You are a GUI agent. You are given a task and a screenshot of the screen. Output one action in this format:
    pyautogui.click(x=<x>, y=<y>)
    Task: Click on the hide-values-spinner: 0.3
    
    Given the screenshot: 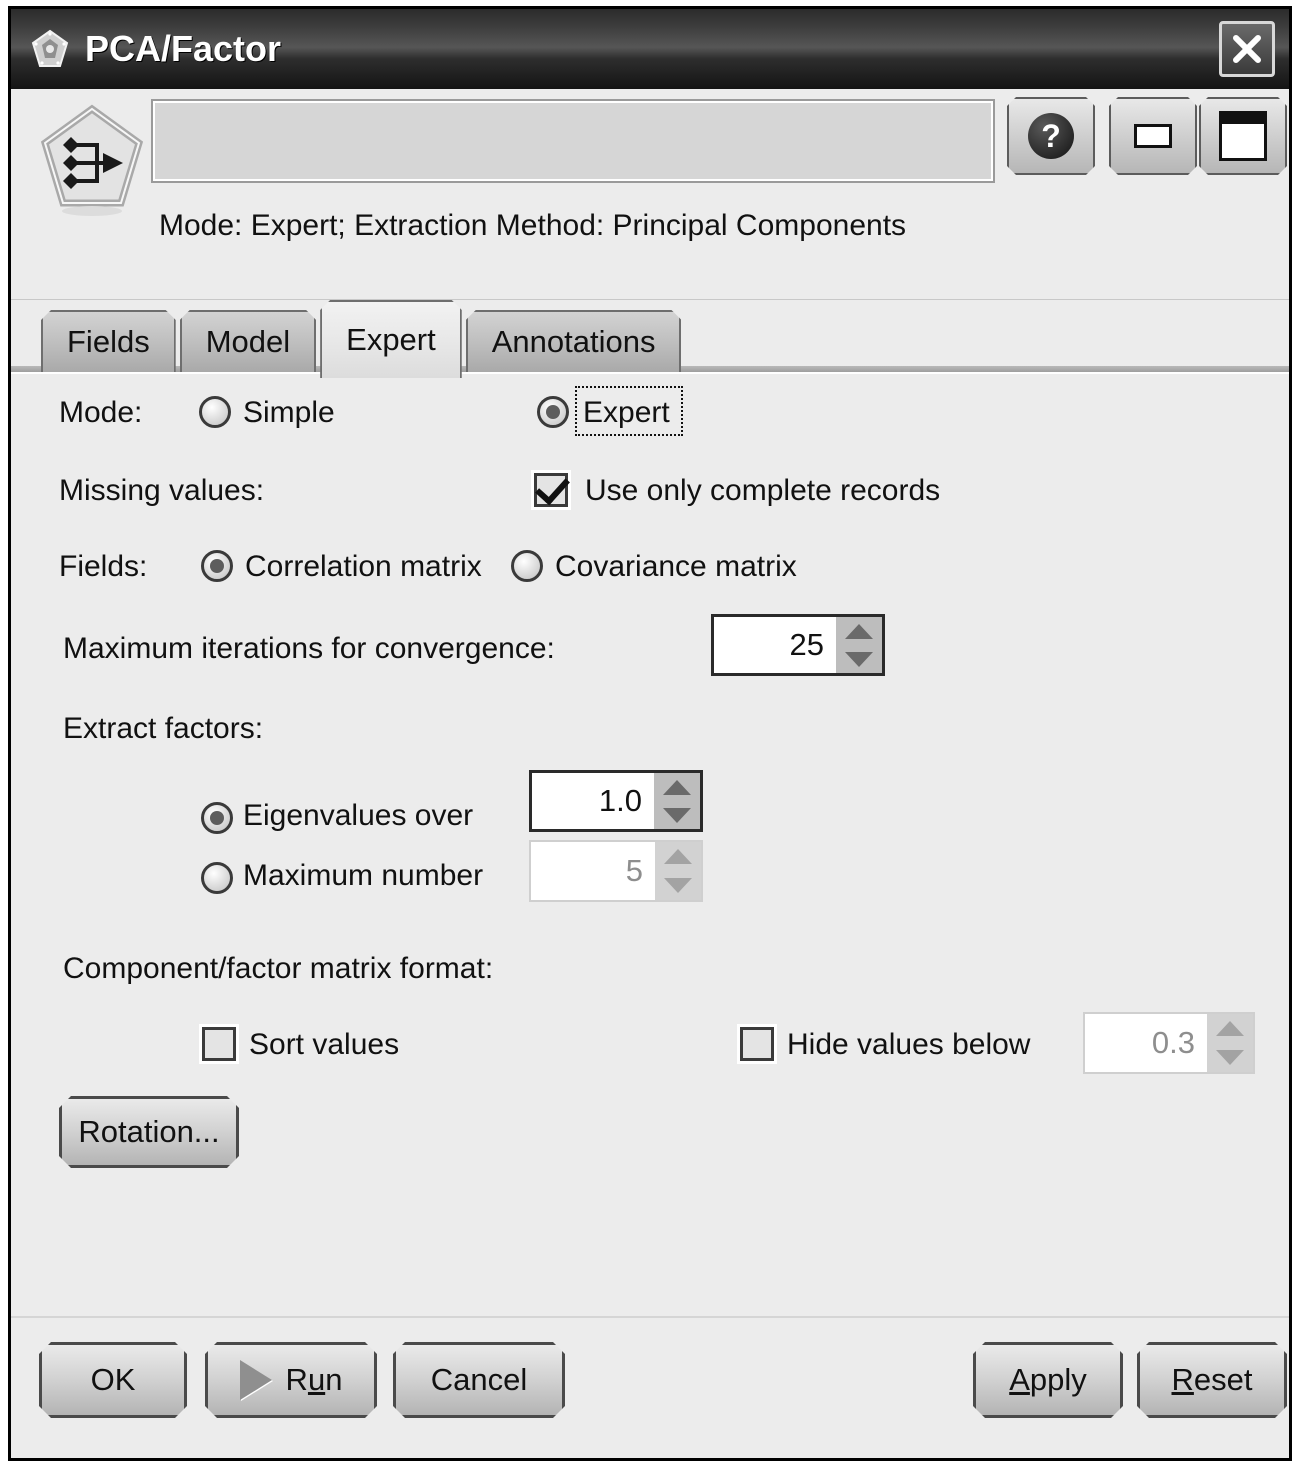 What is the action you would take?
    pyautogui.click(x=1169, y=1043)
    